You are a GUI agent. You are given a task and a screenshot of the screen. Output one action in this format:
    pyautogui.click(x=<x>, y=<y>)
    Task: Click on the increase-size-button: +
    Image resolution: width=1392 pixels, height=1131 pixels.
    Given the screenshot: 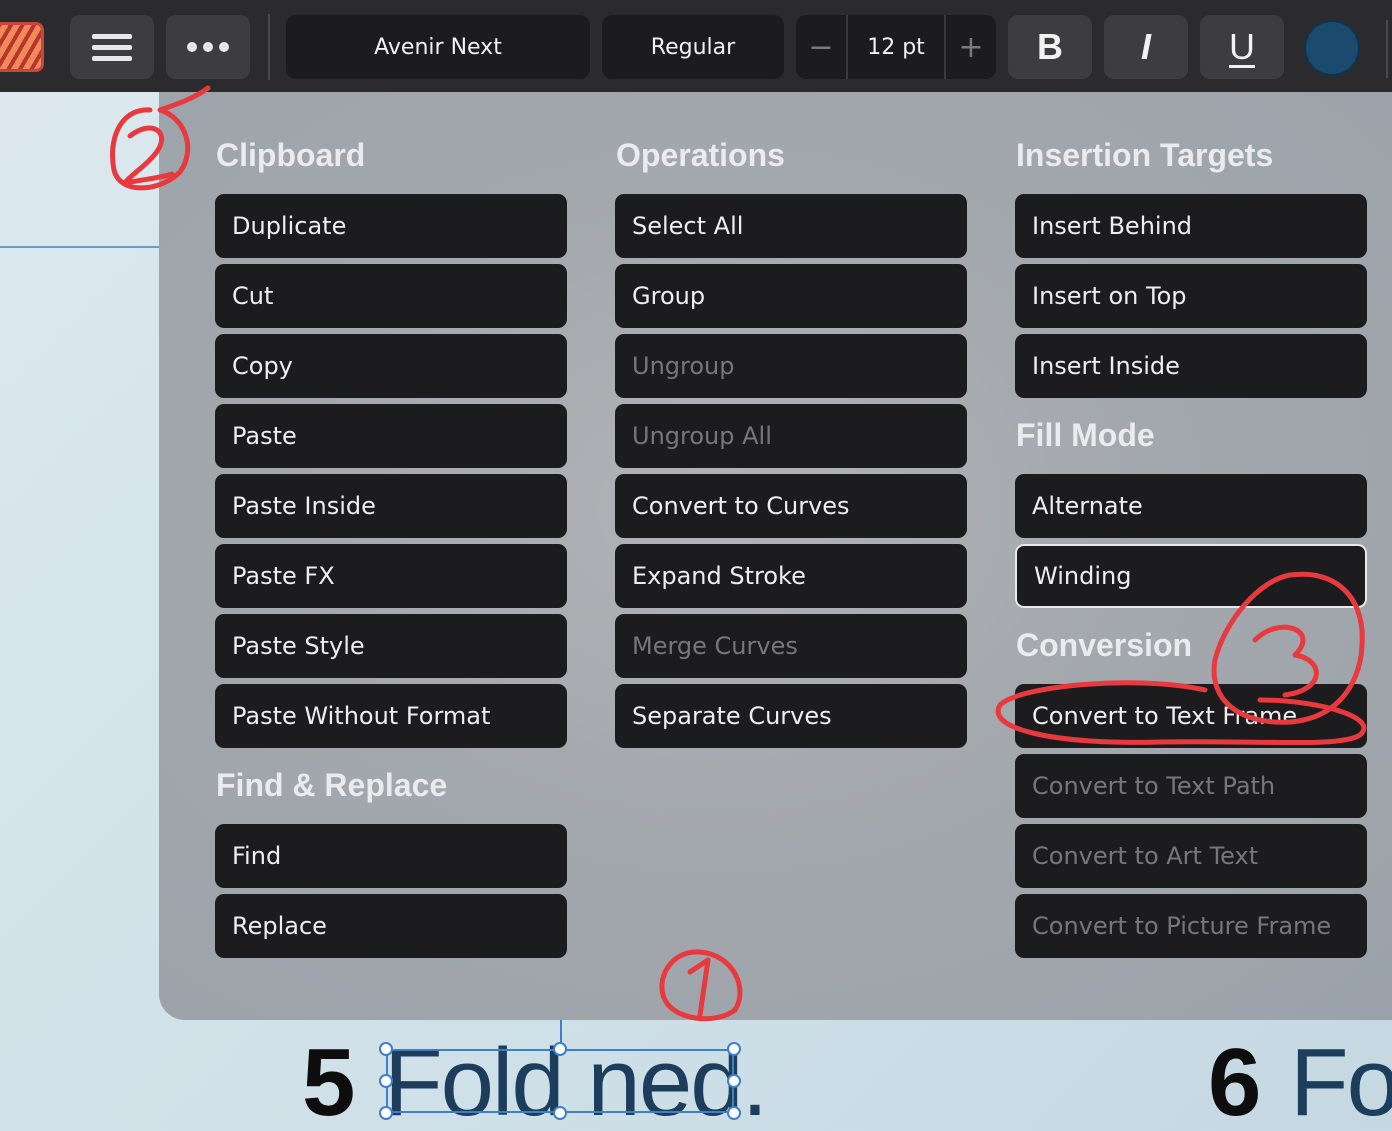 What is the action you would take?
    pyautogui.click(x=971, y=47)
    